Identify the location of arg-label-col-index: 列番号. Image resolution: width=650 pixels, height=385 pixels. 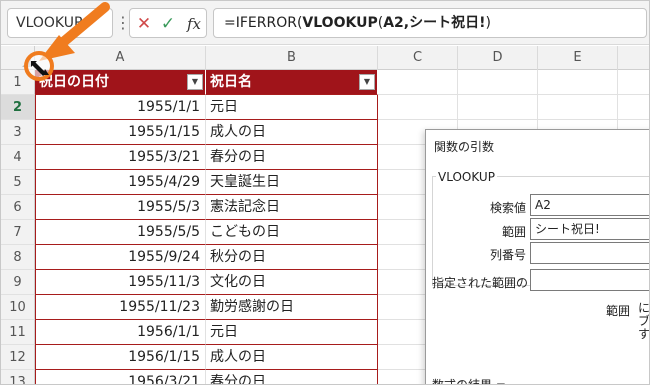
(507, 255).